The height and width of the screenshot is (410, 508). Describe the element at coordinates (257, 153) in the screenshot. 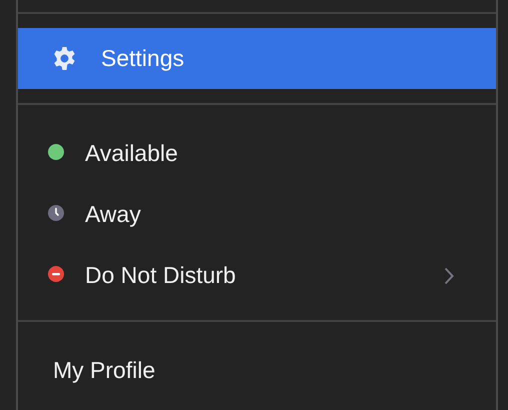

I see `menu-item: Available` at that location.